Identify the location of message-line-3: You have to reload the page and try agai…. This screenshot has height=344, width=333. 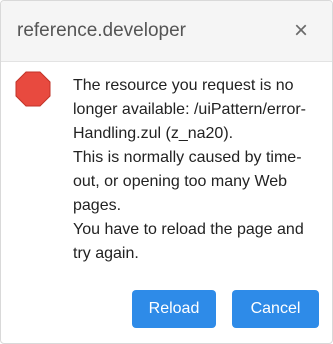
(188, 241).